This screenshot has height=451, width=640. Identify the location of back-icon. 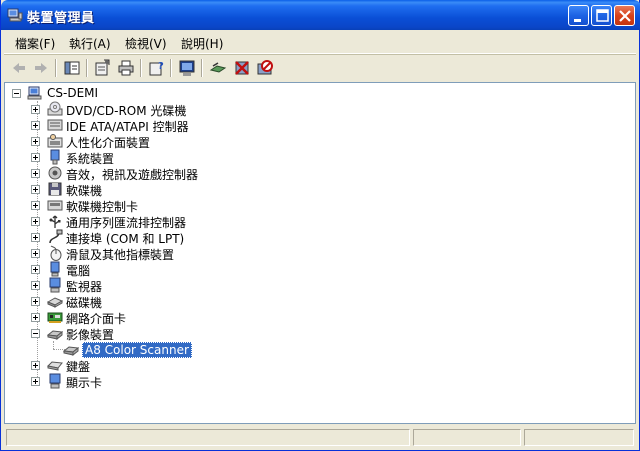
(19, 68).